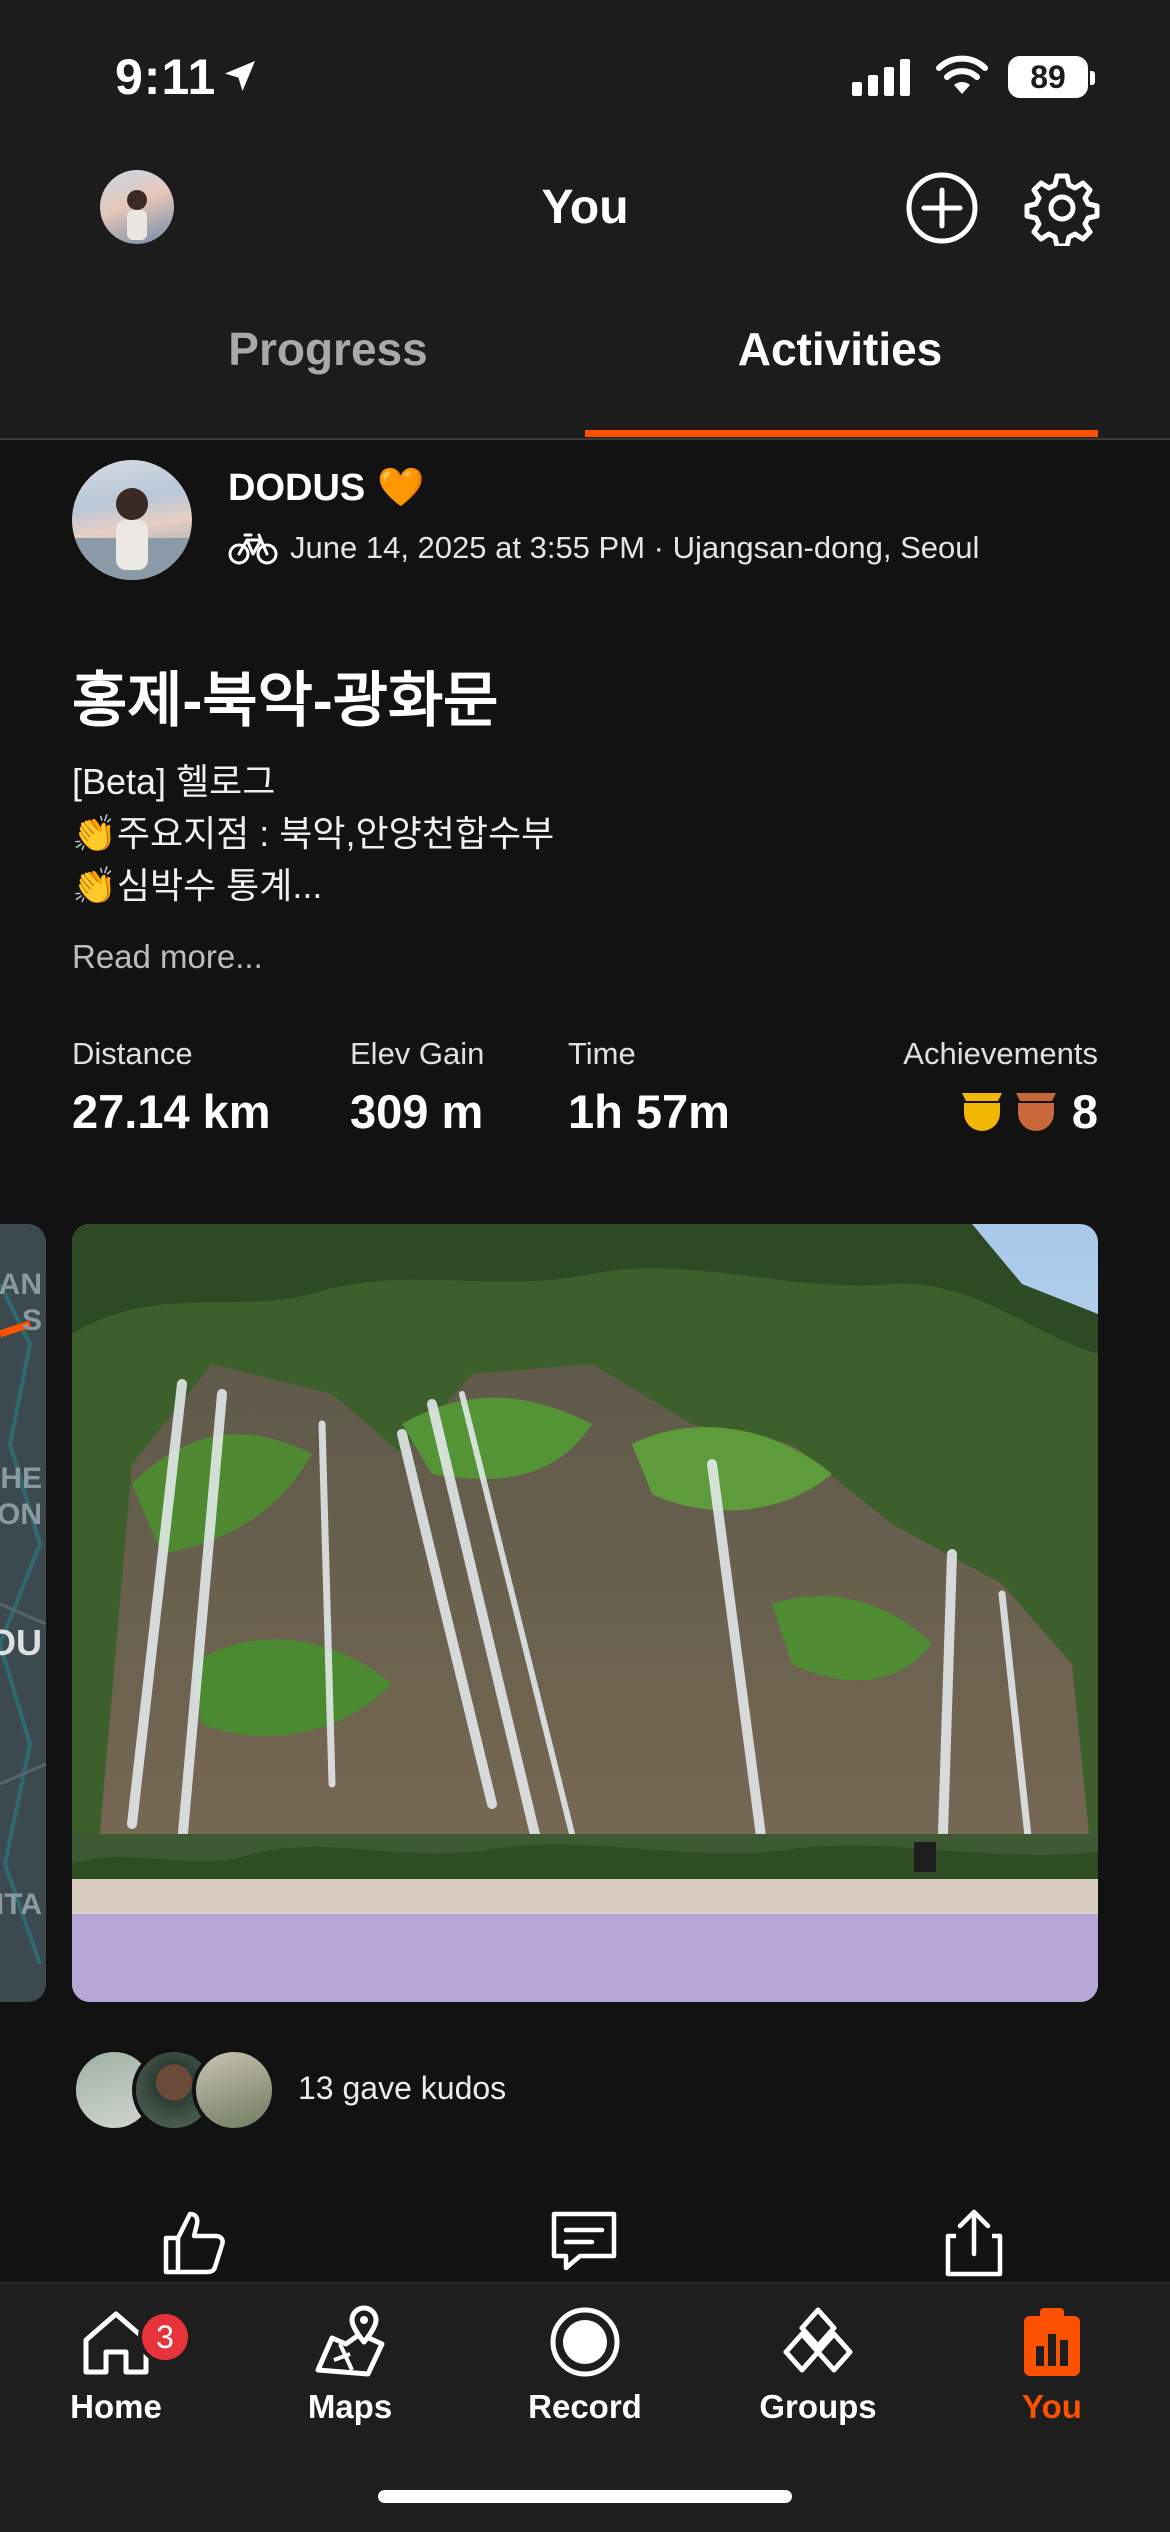  I want to click on groups-icon, so click(818, 2340).